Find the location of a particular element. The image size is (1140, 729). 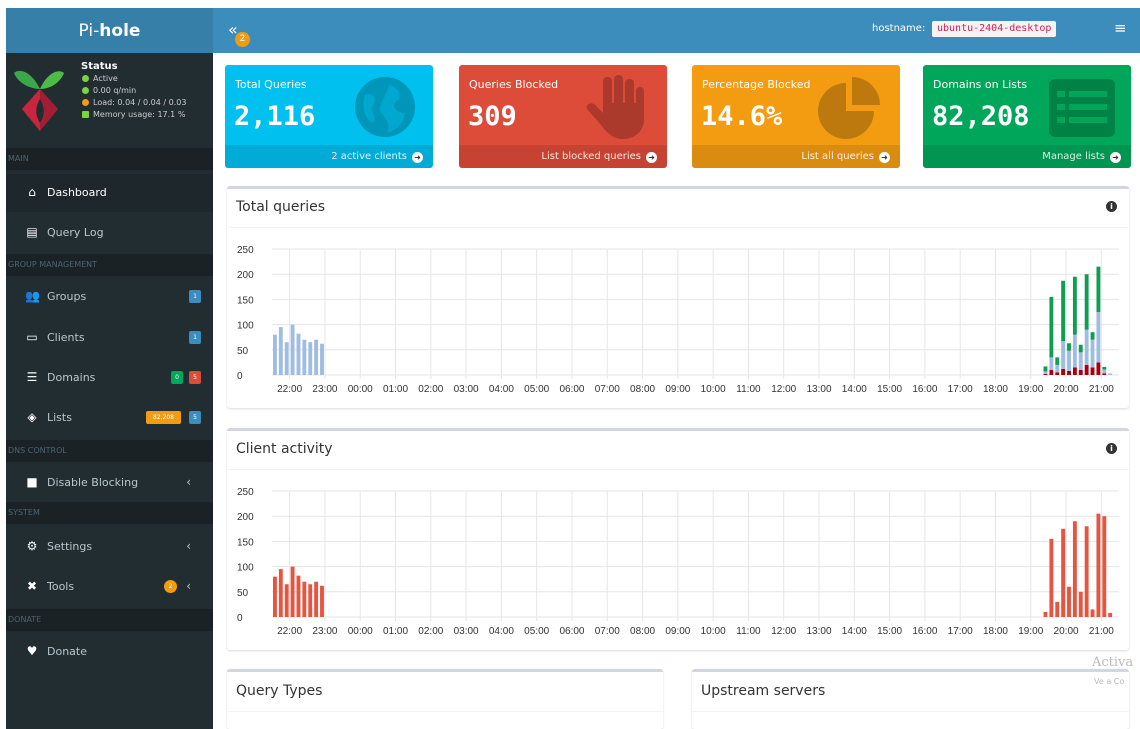

x-tick-label: 12:00 is located at coordinates (783, 389).